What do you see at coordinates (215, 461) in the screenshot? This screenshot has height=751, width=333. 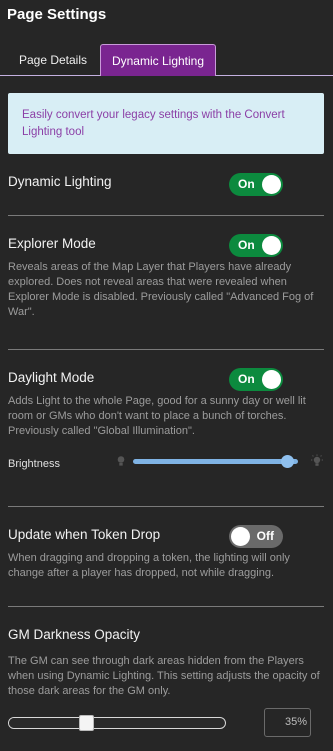 I see `brightness-slider` at bounding box center [215, 461].